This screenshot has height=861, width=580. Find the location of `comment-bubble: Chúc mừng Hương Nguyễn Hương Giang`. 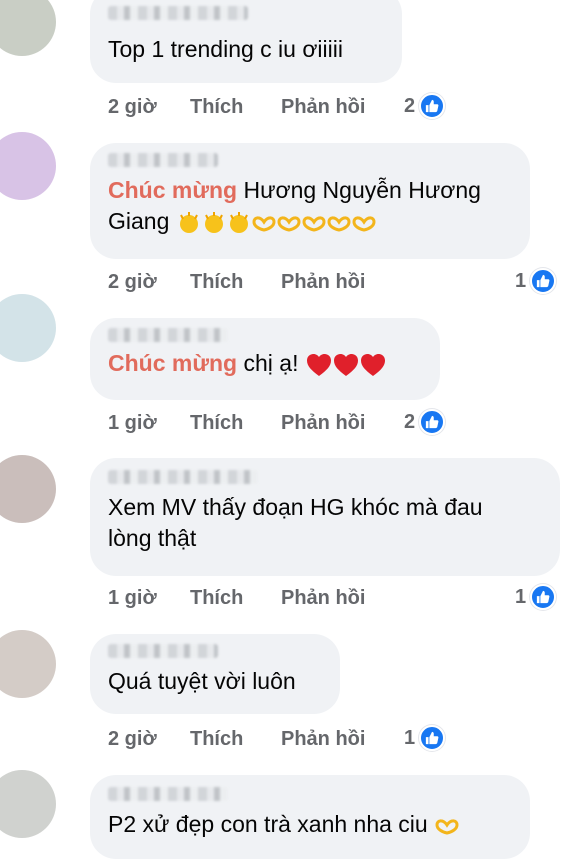

comment-bubble: Chúc mừng Hương Nguyễn Hương Giang is located at coordinates (310, 201).